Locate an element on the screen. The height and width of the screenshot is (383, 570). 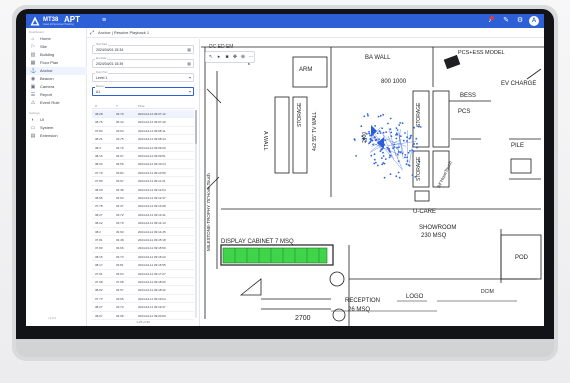
sidebar-item-system: ▭ System is located at coordinates (56, 128).